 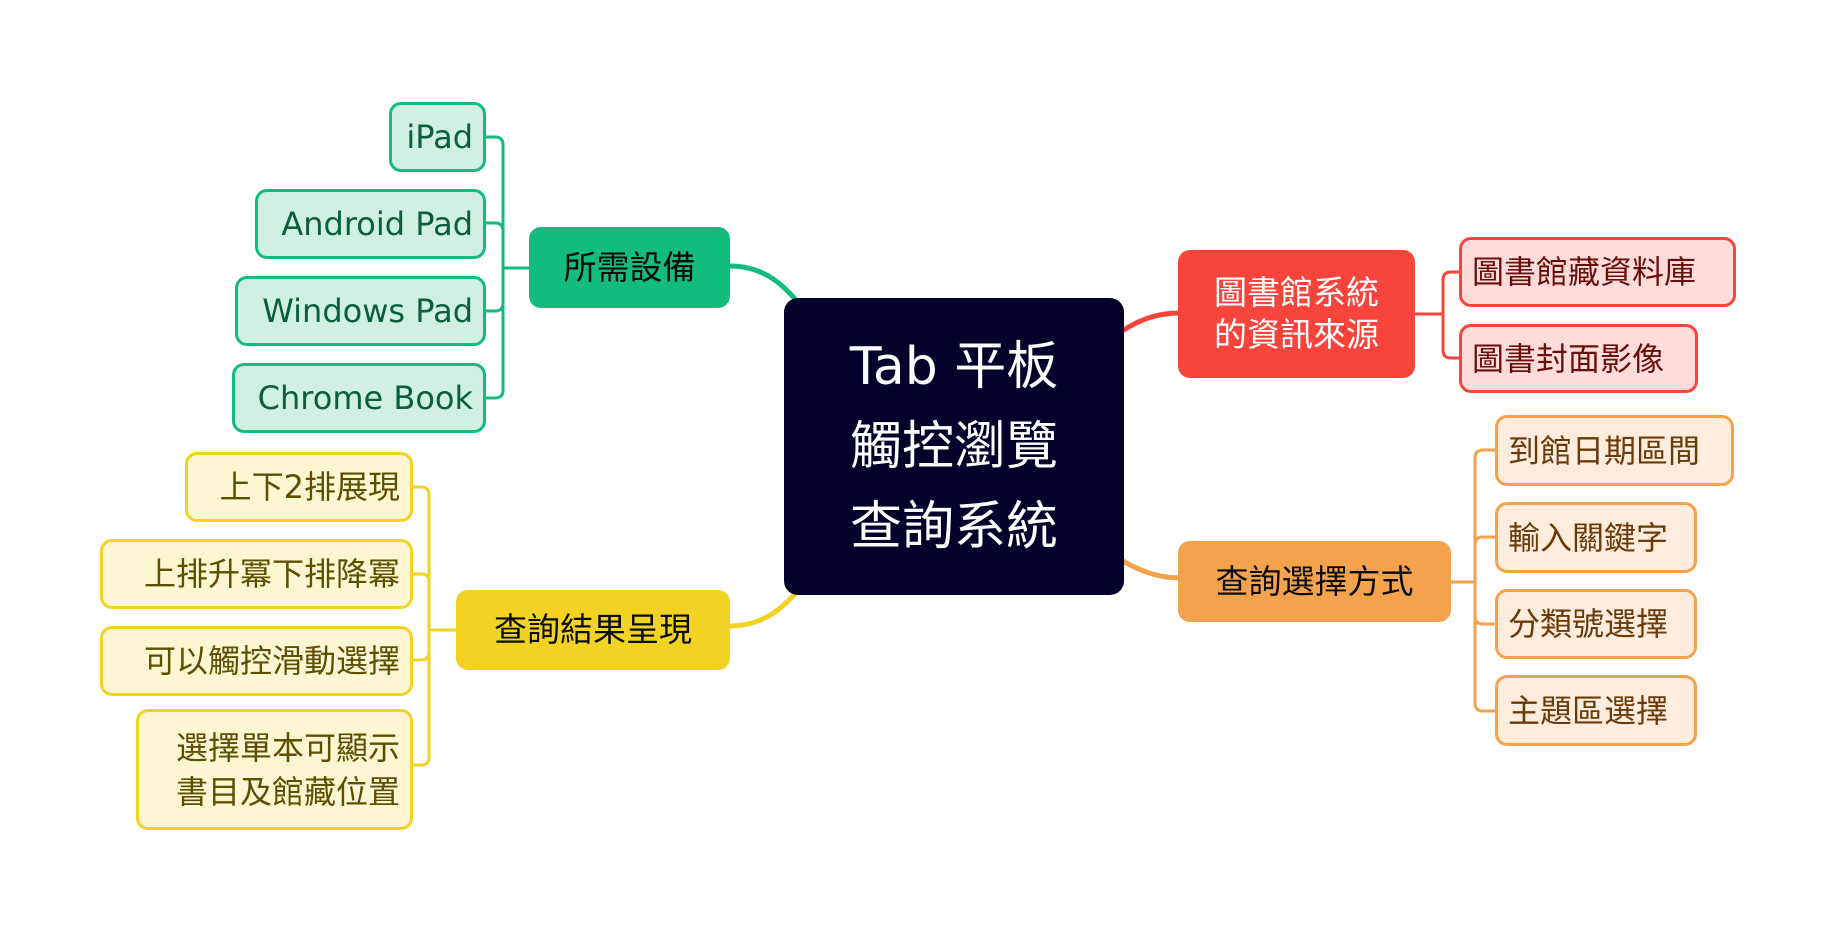 What do you see at coordinates (1148, 323) in the screenshot?
I see `connector-central-sources` at bounding box center [1148, 323].